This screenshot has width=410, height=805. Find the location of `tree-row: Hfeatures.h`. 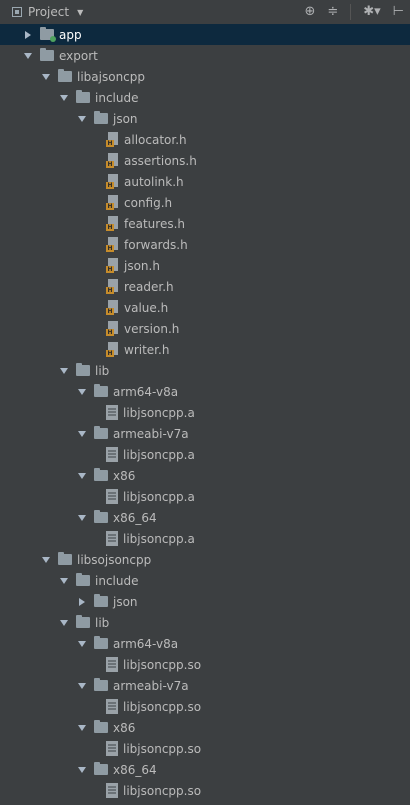

tree-row: Hfeatures.h is located at coordinates (205, 223).